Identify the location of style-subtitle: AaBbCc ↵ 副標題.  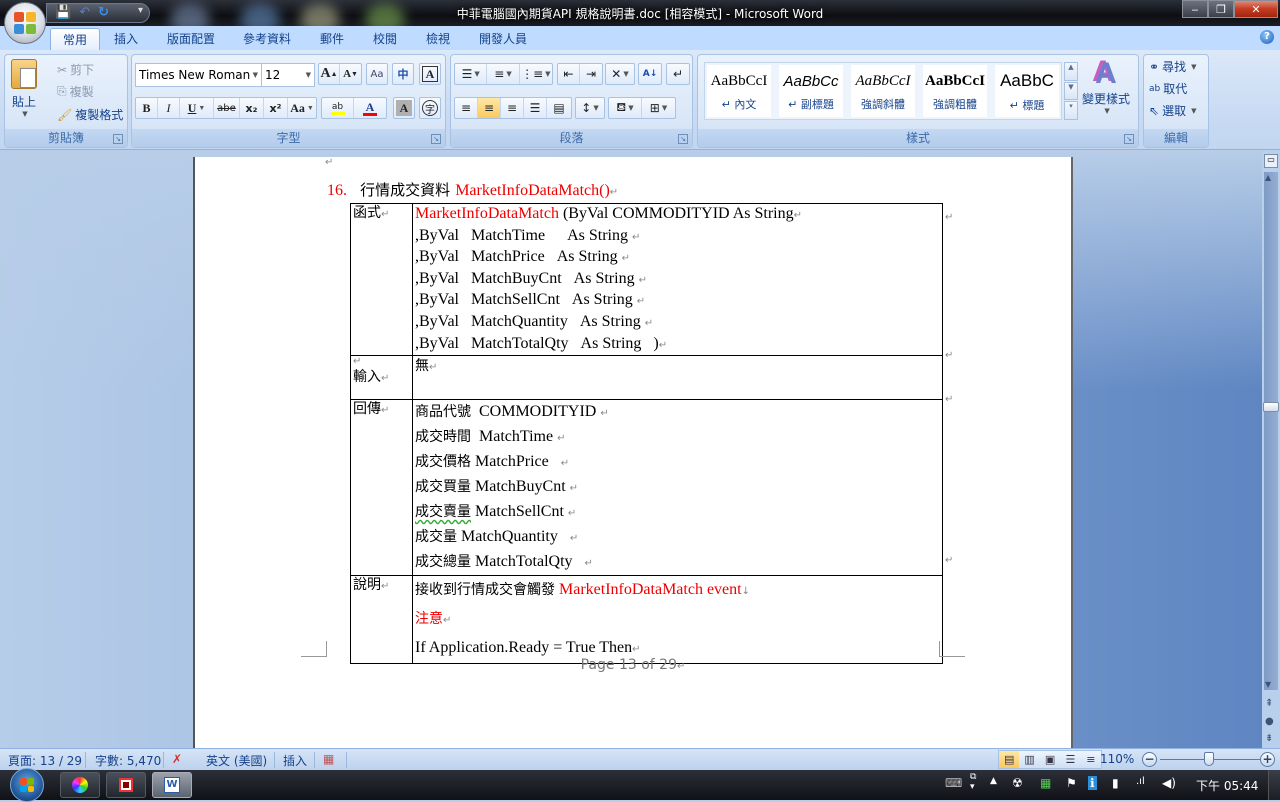
(811, 91).